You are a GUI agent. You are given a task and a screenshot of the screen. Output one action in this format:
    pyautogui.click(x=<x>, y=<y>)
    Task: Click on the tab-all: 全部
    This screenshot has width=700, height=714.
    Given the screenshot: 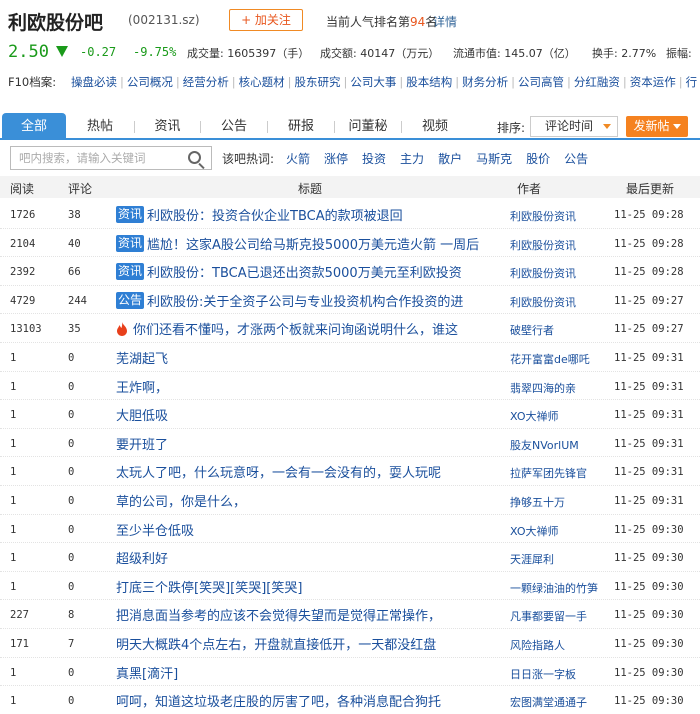 What is the action you would take?
    pyautogui.click(x=34, y=126)
    